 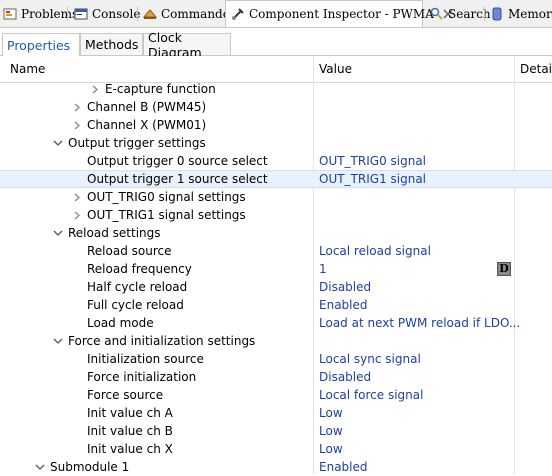 I want to click on tab-console: Console, so click(x=107, y=13).